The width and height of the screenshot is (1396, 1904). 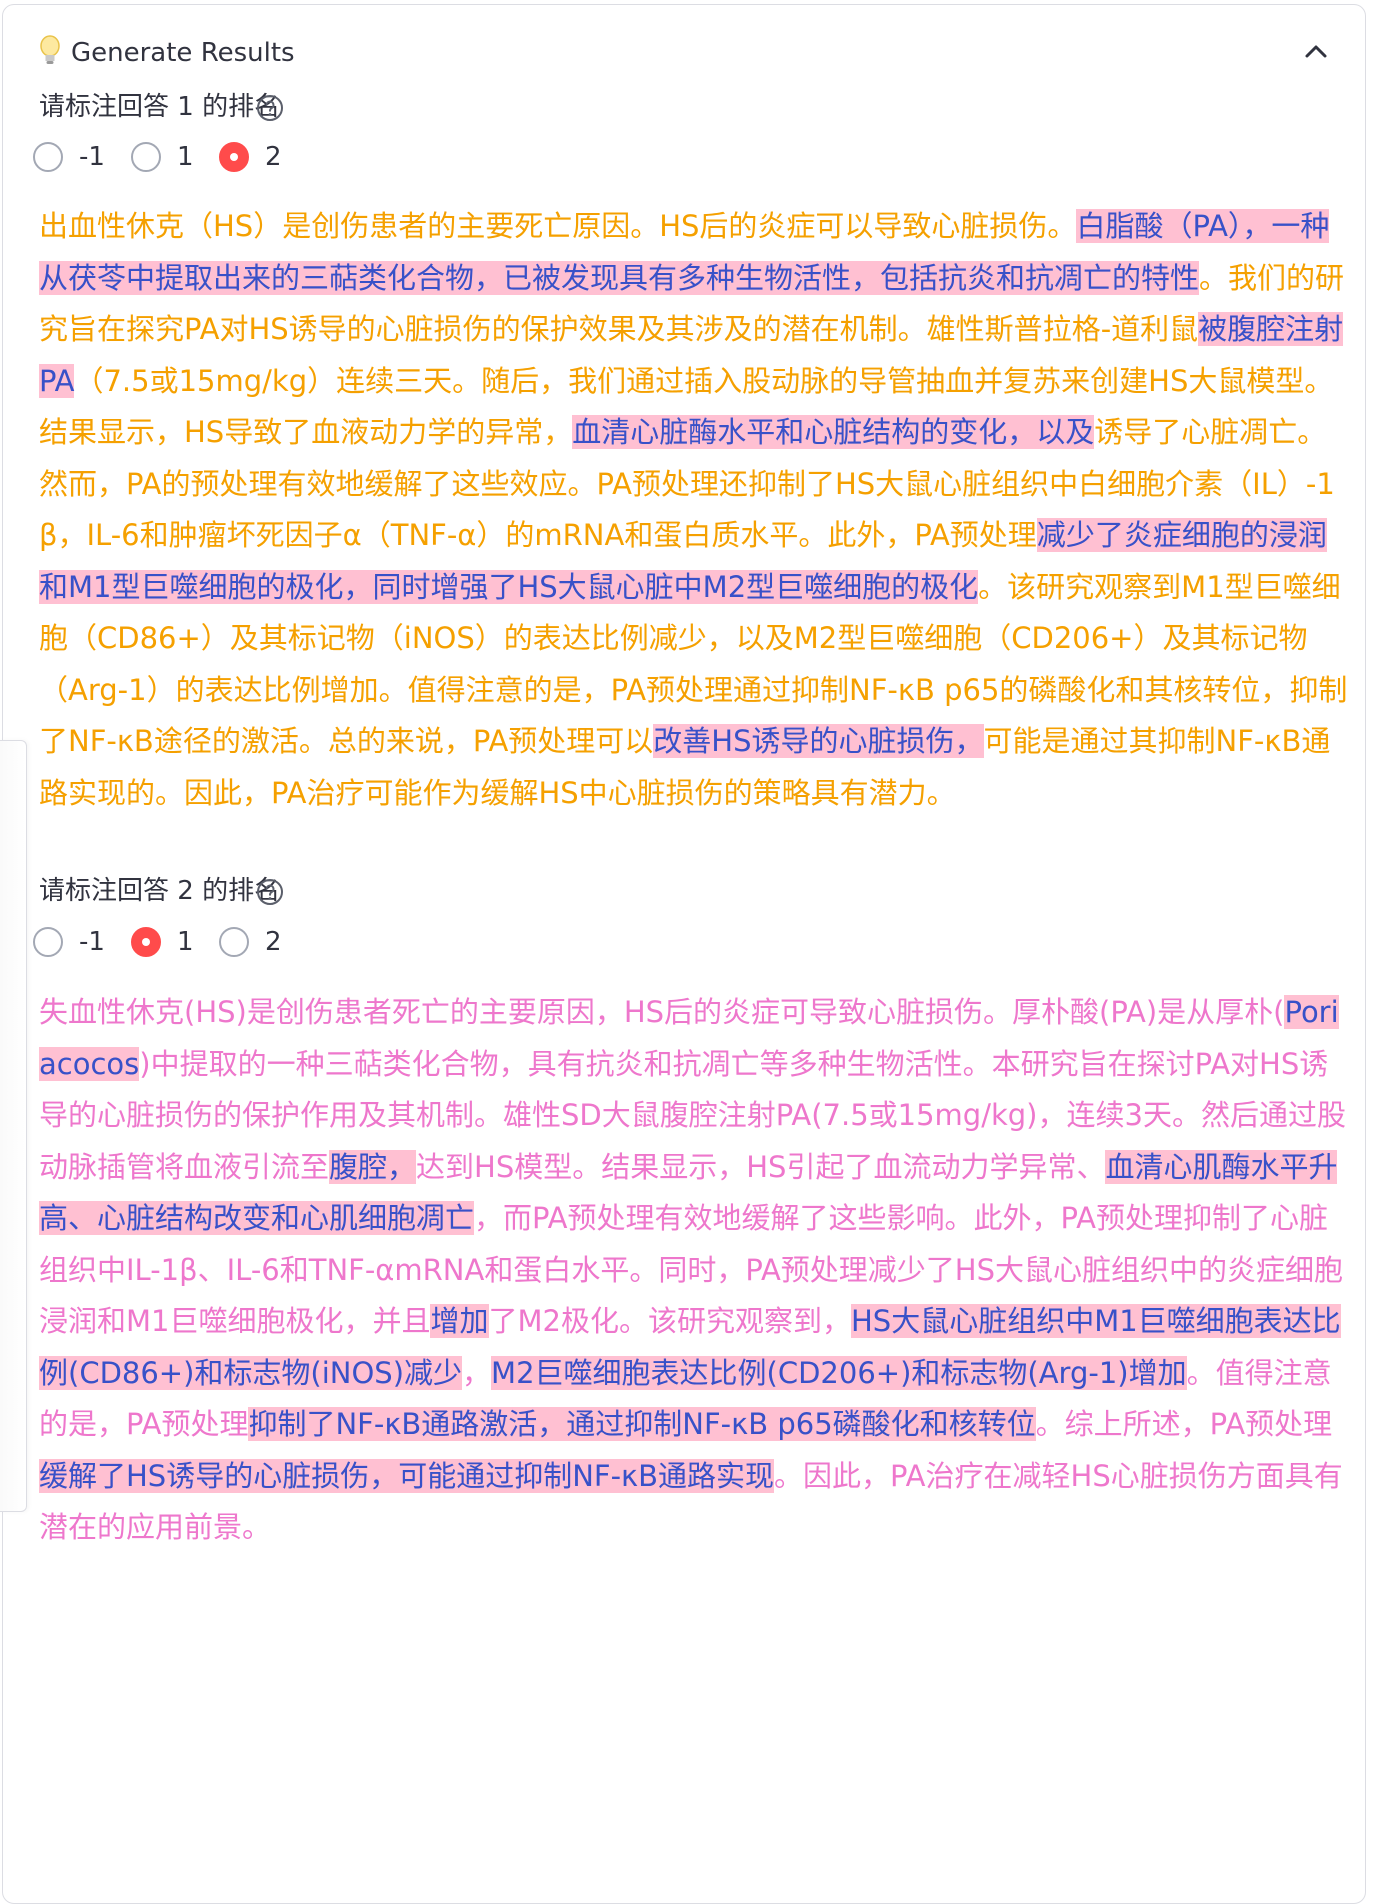 I want to click on highlighted-span: 缓解了HS诱导的心脏损伤，可能通过抑制NF-κB通路实现, so click(x=407, y=1475).